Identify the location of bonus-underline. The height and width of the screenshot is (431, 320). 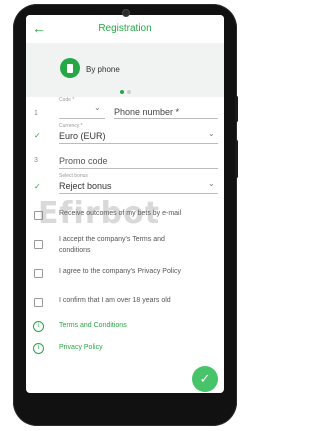
(138, 193).